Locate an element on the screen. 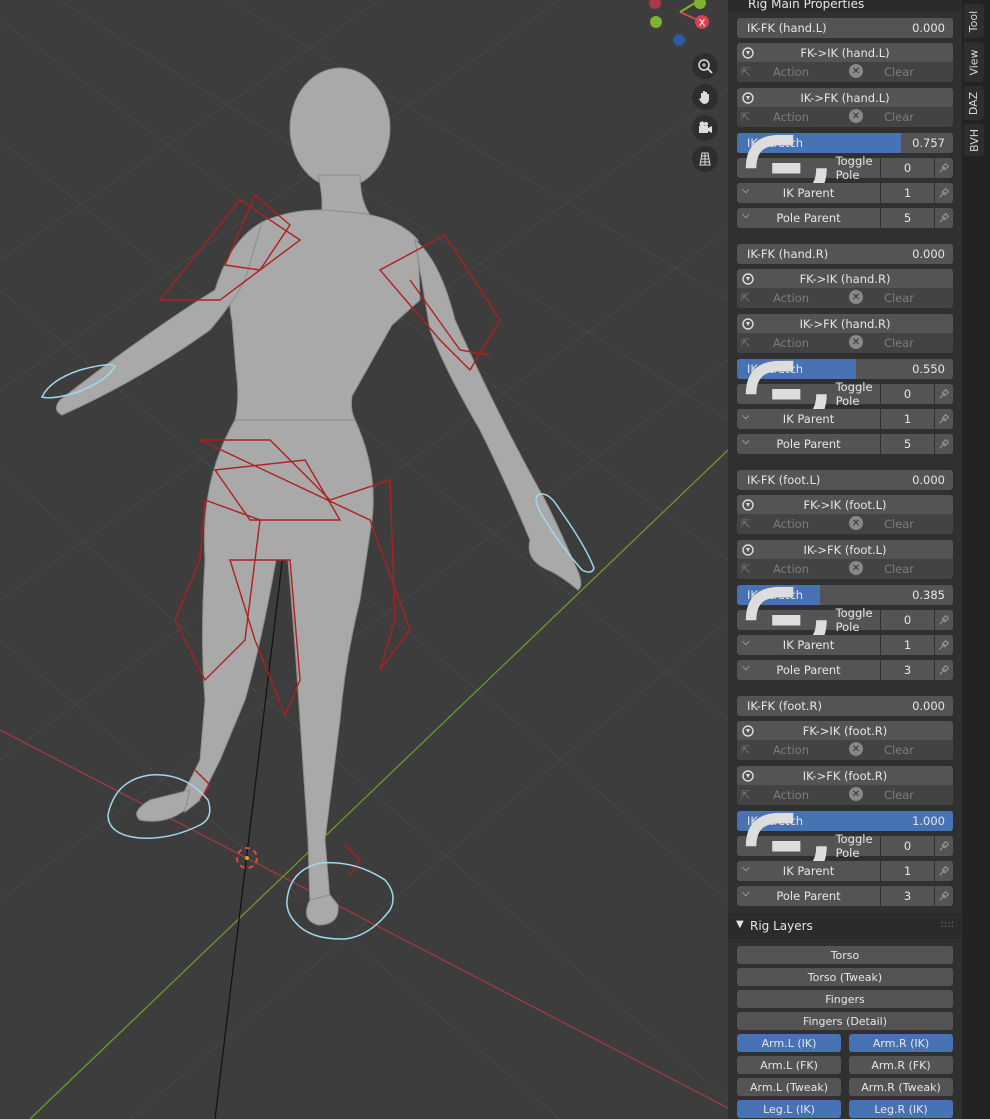 The height and width of the screenshot is (1119, 990). layer-button-right: Leg.R (IK) is located at coordinates (901, 1109).